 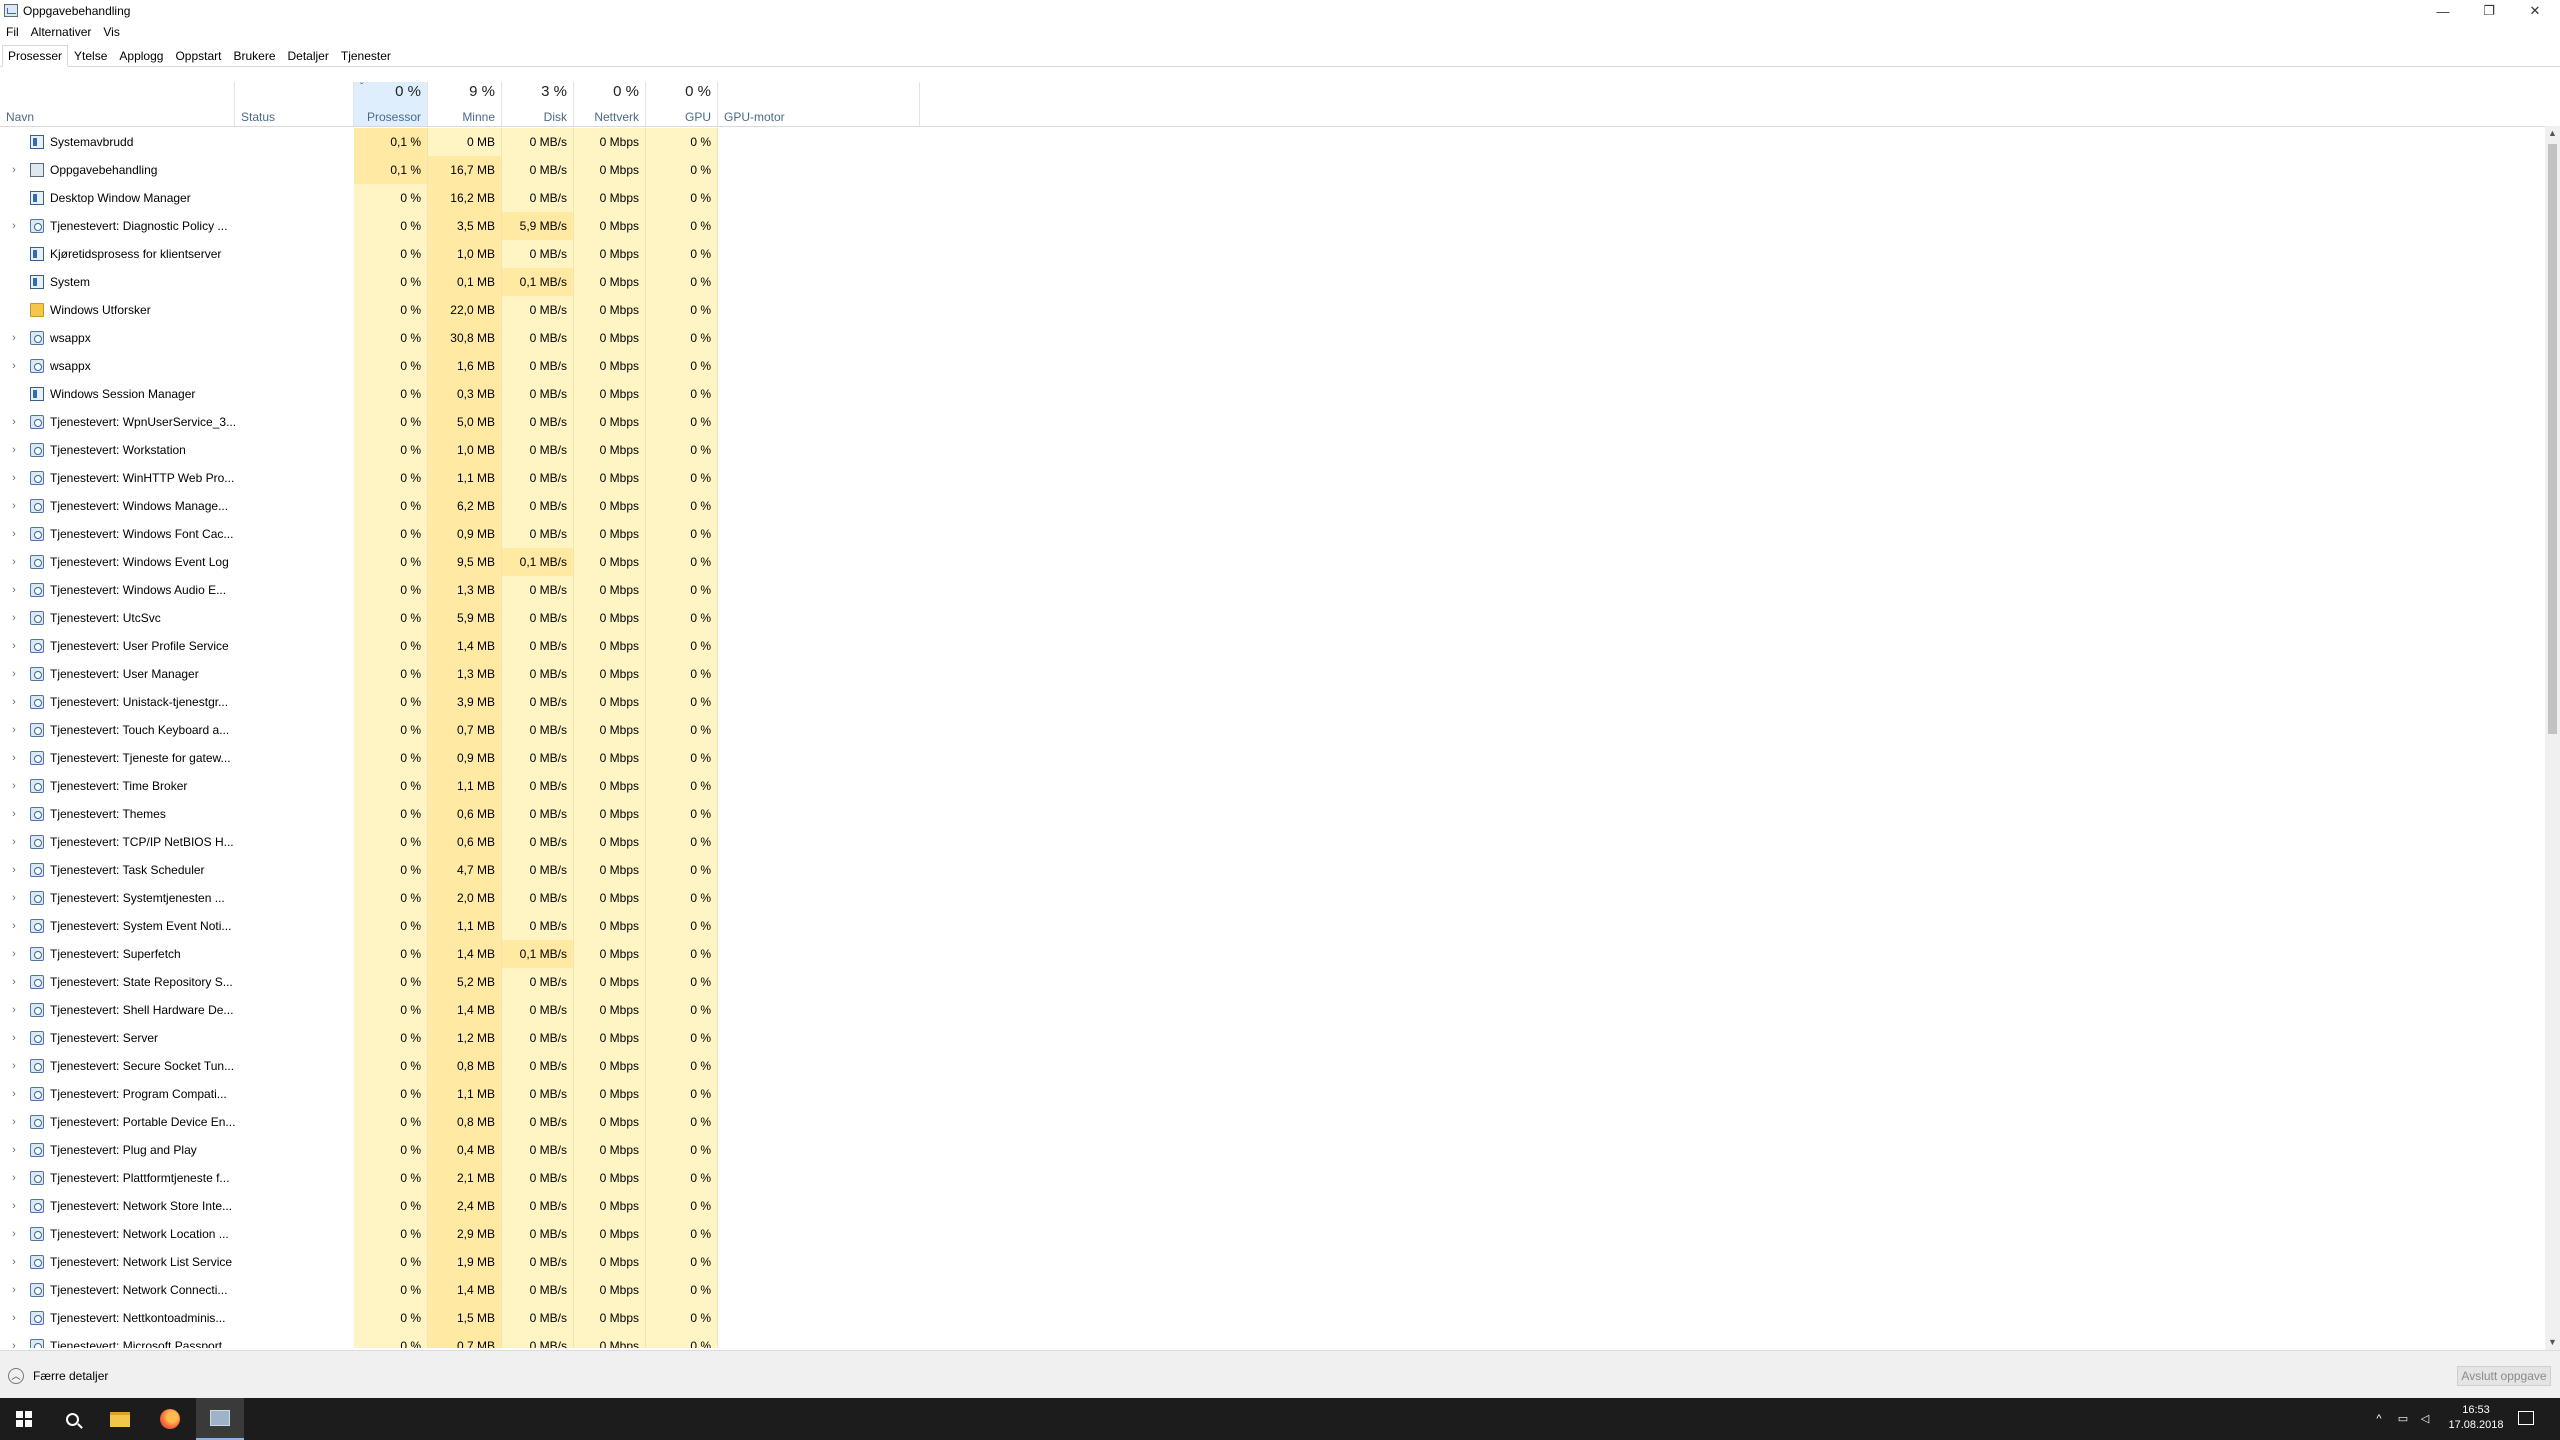 I want to click on notification-icon, so click(x=2526, y=1418).